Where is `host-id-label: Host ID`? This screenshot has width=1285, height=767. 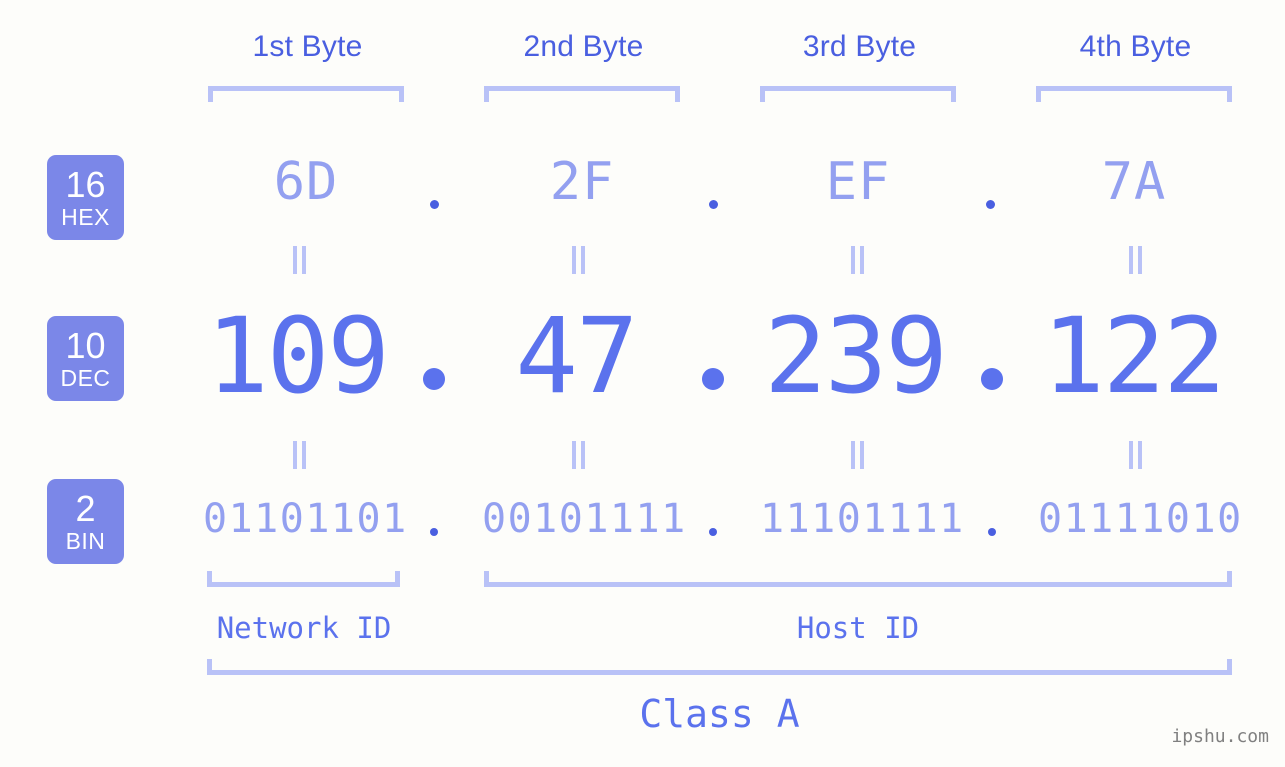 host-id-label: Host ID is located at coordinates (858, 628).